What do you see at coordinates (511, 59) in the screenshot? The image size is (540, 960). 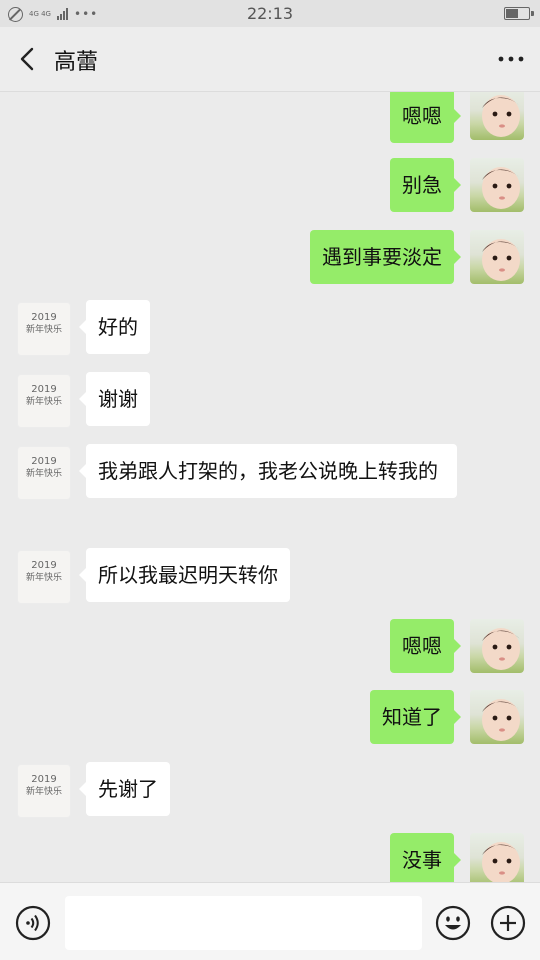 I see `more-options-icon` at bounding box center [511, 59].